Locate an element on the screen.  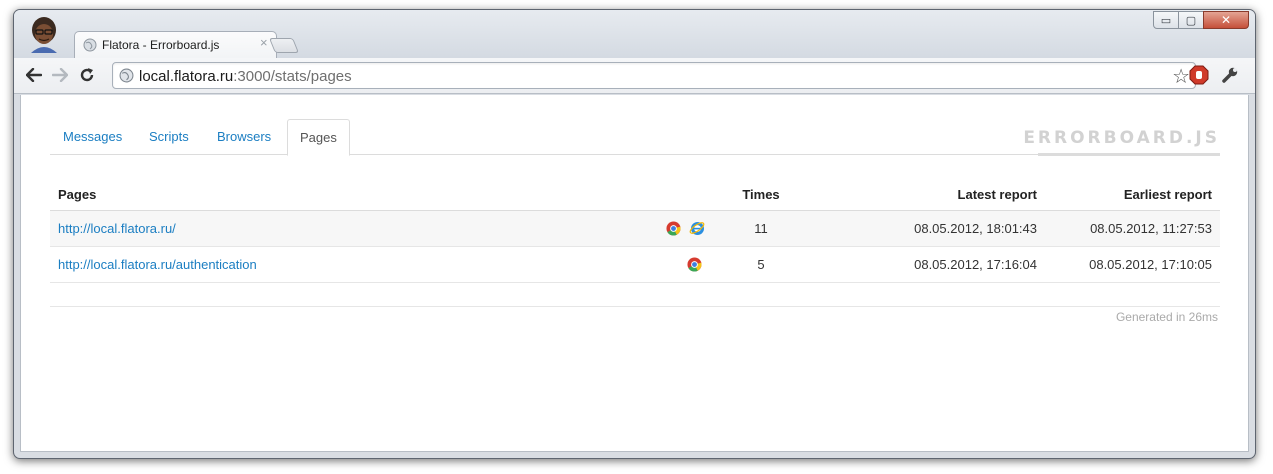
reload-button is located at coordinates (87, 75).